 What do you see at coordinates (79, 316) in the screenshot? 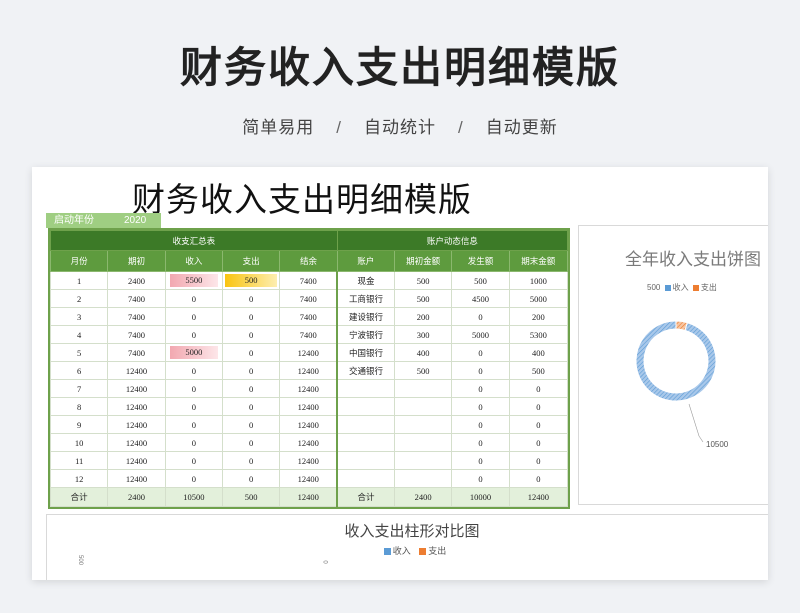
I see `summary-cell: 3` at bounding box center [79, 316].